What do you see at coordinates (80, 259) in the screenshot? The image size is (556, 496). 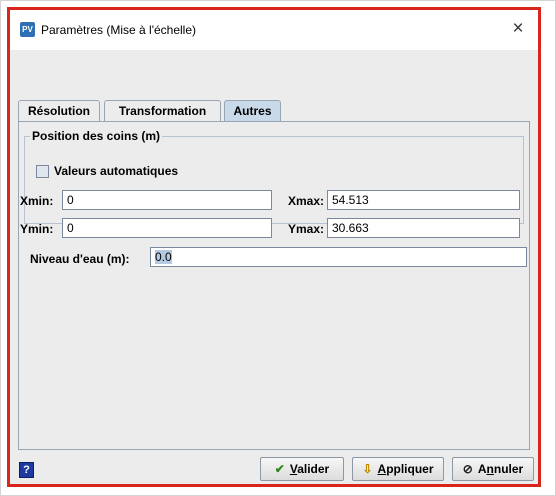 I see `water-level-label: Niveau d'eau (m):` at bounding box center [80, 259].